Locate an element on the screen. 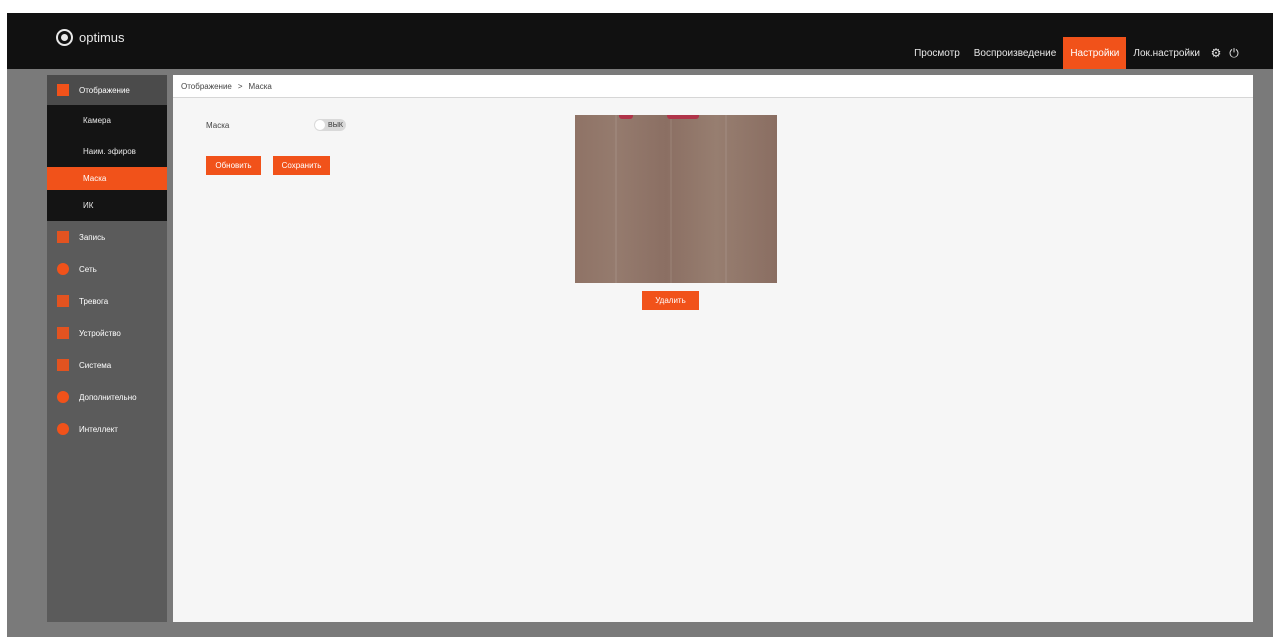 This screenshot has width=1280, height=637. sidebar-item-label: Сеть is located at coordinates (88, 269).